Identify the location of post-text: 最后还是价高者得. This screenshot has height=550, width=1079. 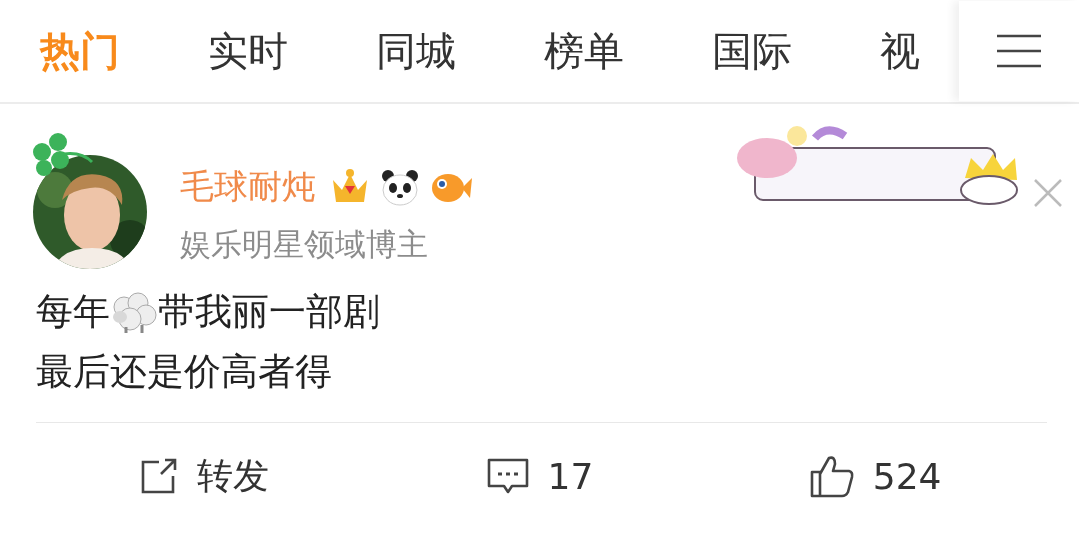
(184, 372).